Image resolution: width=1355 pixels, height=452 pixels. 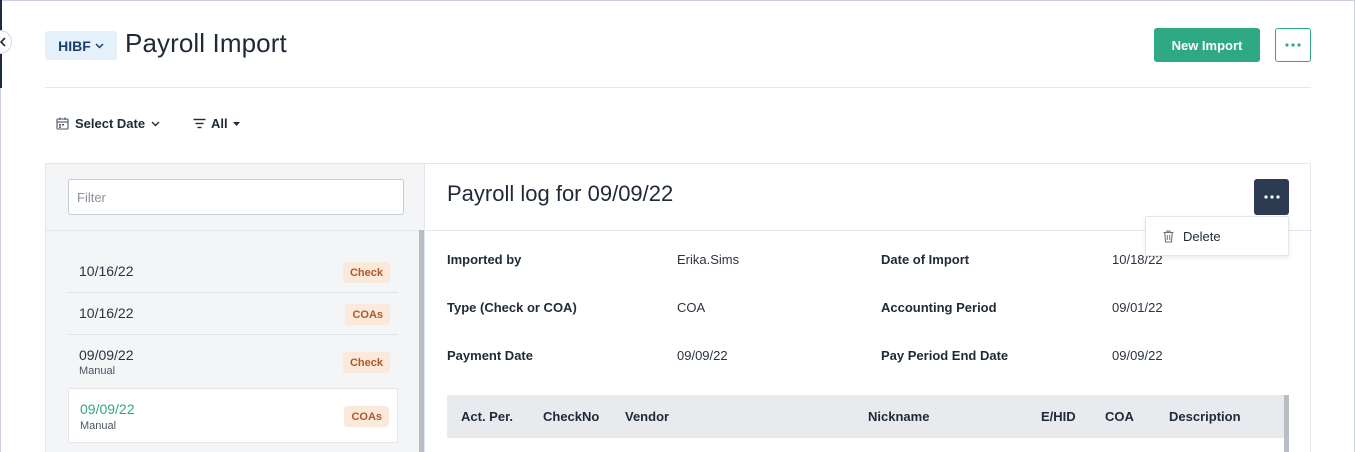 I want to click on date-of-import-label: Date of Import, so click(x=925, y=259).